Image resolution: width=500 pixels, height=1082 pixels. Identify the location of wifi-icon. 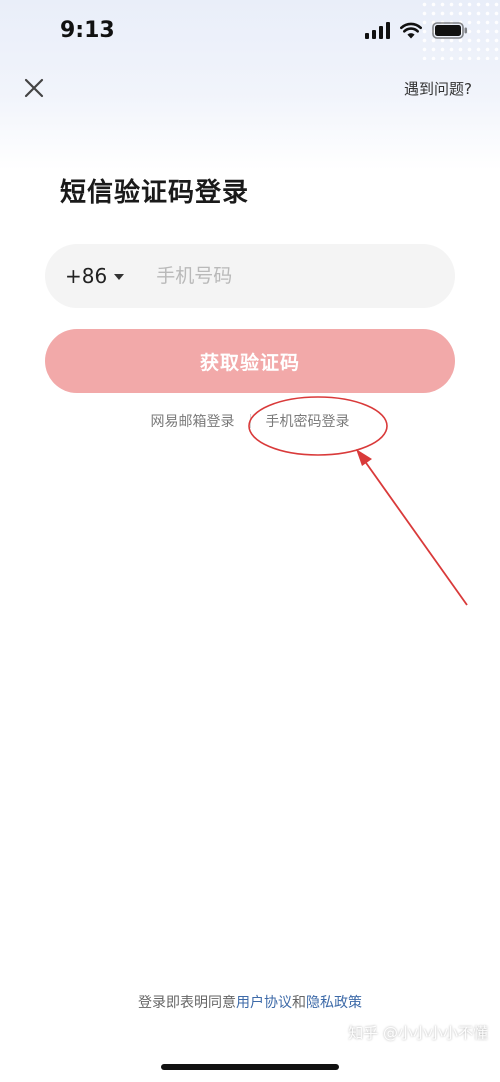
(411, 30).